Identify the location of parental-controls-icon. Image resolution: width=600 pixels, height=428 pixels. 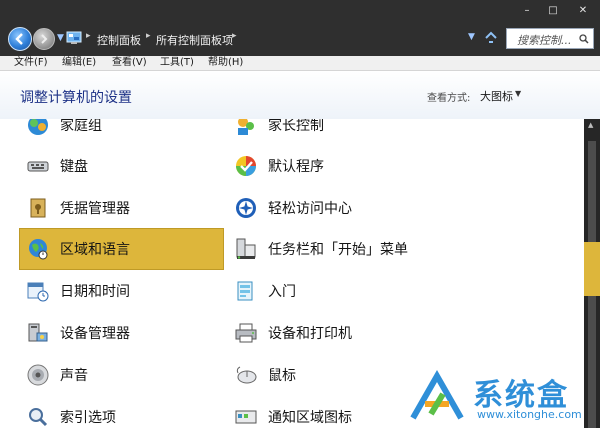
(246, 127).